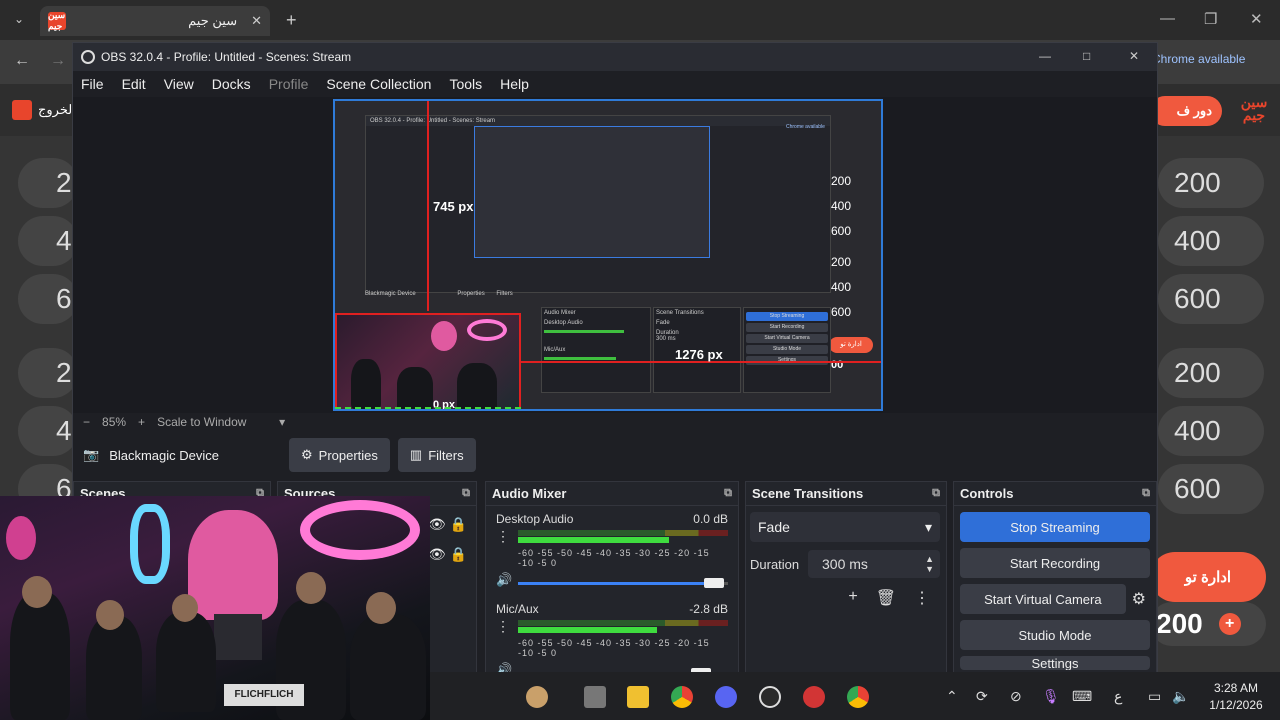 The image size is (1280, 720). I want to click on add-transition-icon: +, so click(852, 598).